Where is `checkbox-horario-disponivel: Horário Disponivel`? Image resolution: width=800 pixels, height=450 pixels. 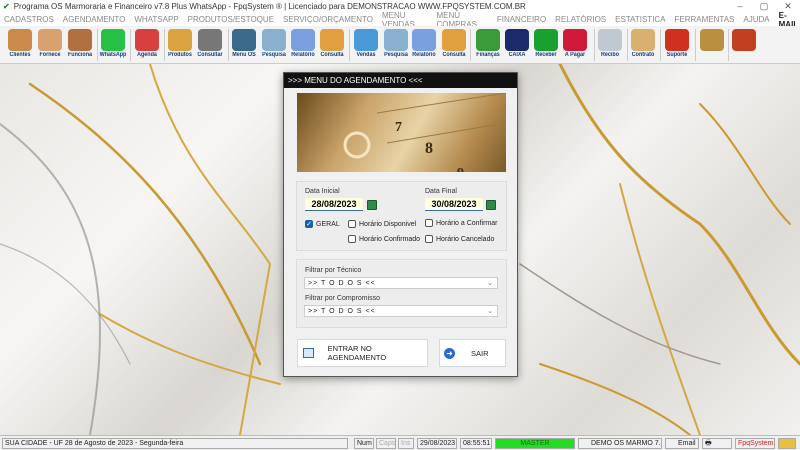 checkbox-horario-disponivel: Horário Disponivel is located at coordinates (382, 224).